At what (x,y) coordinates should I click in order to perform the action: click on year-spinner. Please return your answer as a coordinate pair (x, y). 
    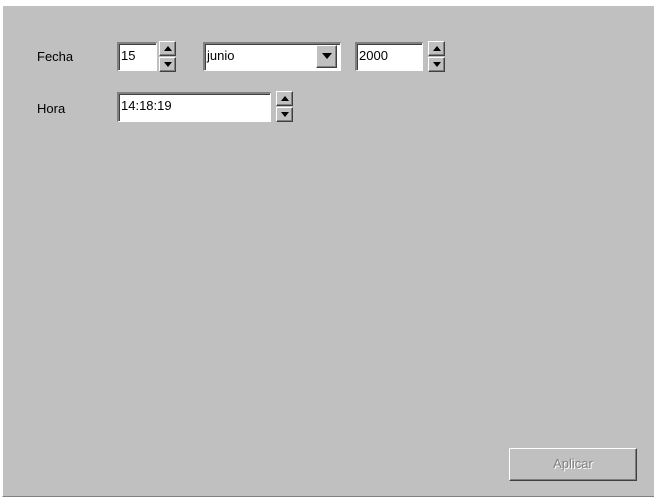
    Looking at the image, I should click on (436, 56).